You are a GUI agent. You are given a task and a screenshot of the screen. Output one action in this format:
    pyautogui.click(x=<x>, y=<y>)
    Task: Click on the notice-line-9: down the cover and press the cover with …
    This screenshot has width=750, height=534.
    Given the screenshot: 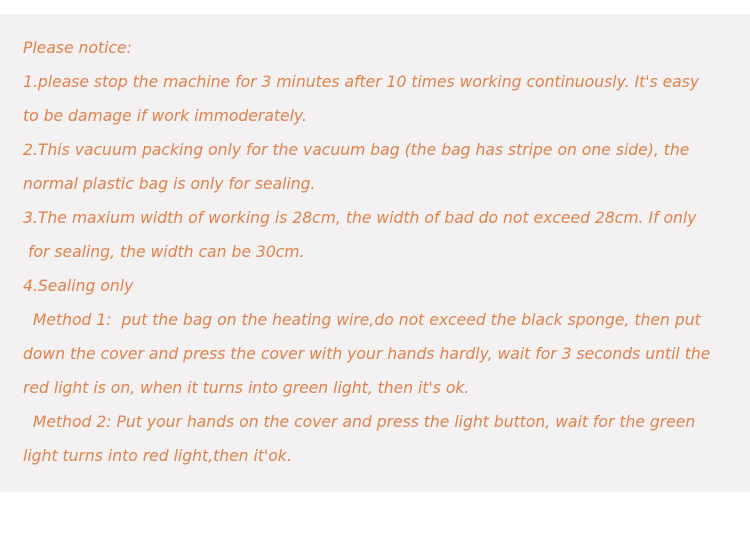 What is the action you would take?
    pyautogui.click(x=367, y=354)
    